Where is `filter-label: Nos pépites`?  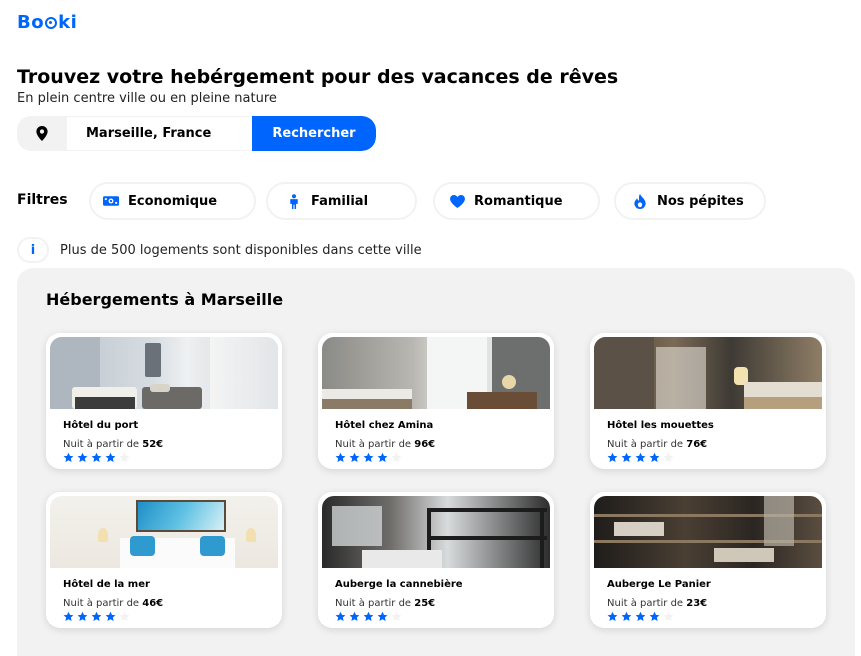
filter-label: Nos pépites is located at coordinates (700, 201).